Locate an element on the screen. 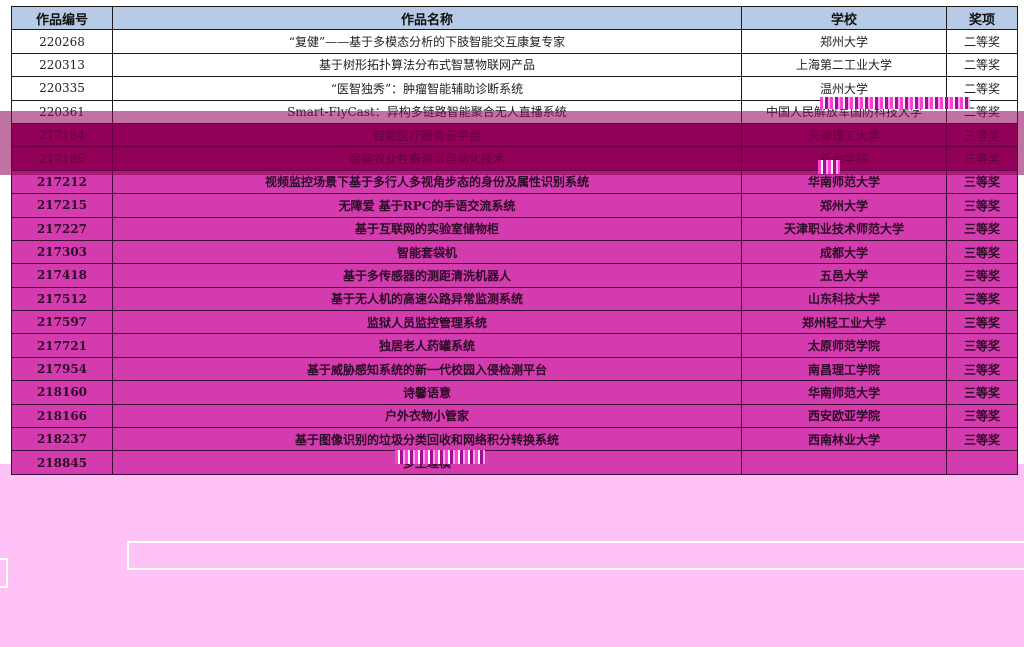 This screenshot has height=647, width=1024. cell-name: 智能套袋机 is located at coordinates (427, 252).